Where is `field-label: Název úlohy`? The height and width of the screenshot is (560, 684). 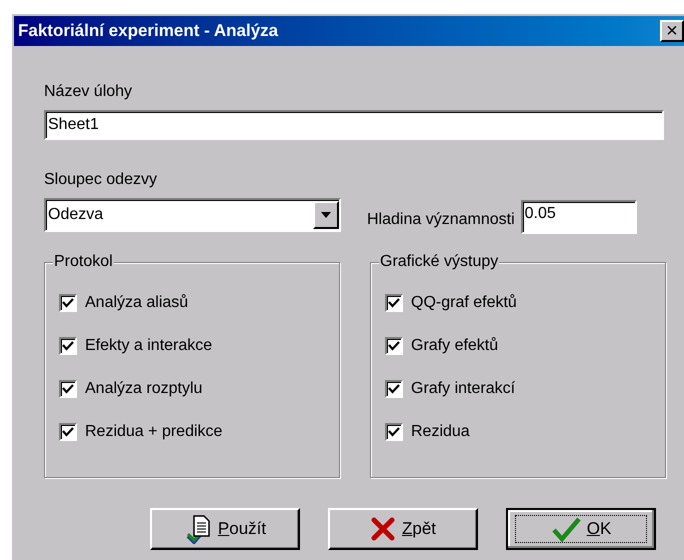
field-label: Název úlohy is located at coordinates (89, 92).